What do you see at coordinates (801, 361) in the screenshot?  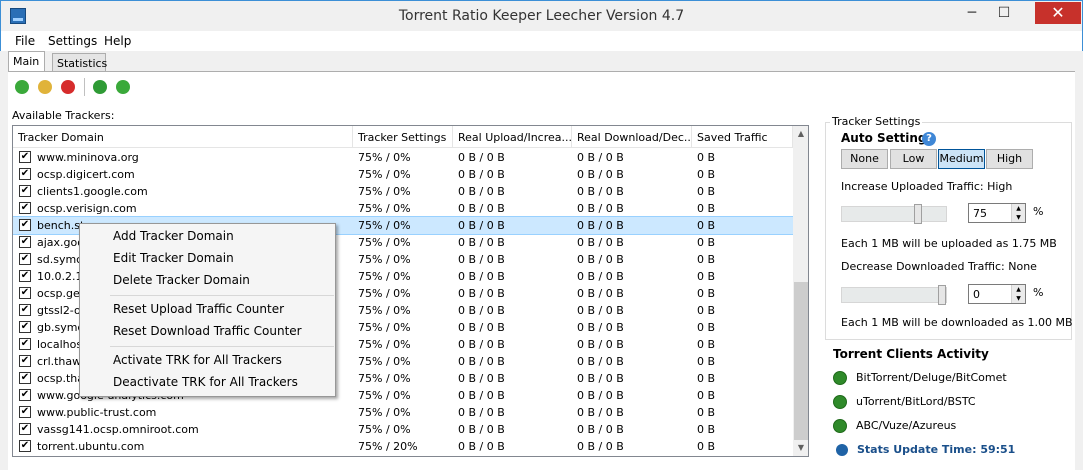 I see `scroll-thumb` at bounding box center [801, 361].